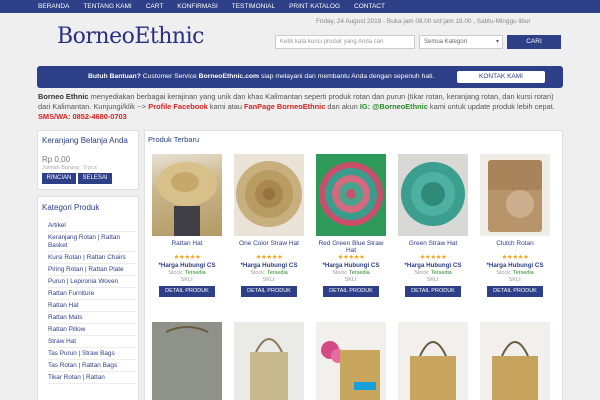 This screenshot has width=600, height=400. What do you see at coordinates (92, 366) in the screenshot?
I see `category-item: Tas Rotan | Rattan Bags` at bounding box center [92, 366].